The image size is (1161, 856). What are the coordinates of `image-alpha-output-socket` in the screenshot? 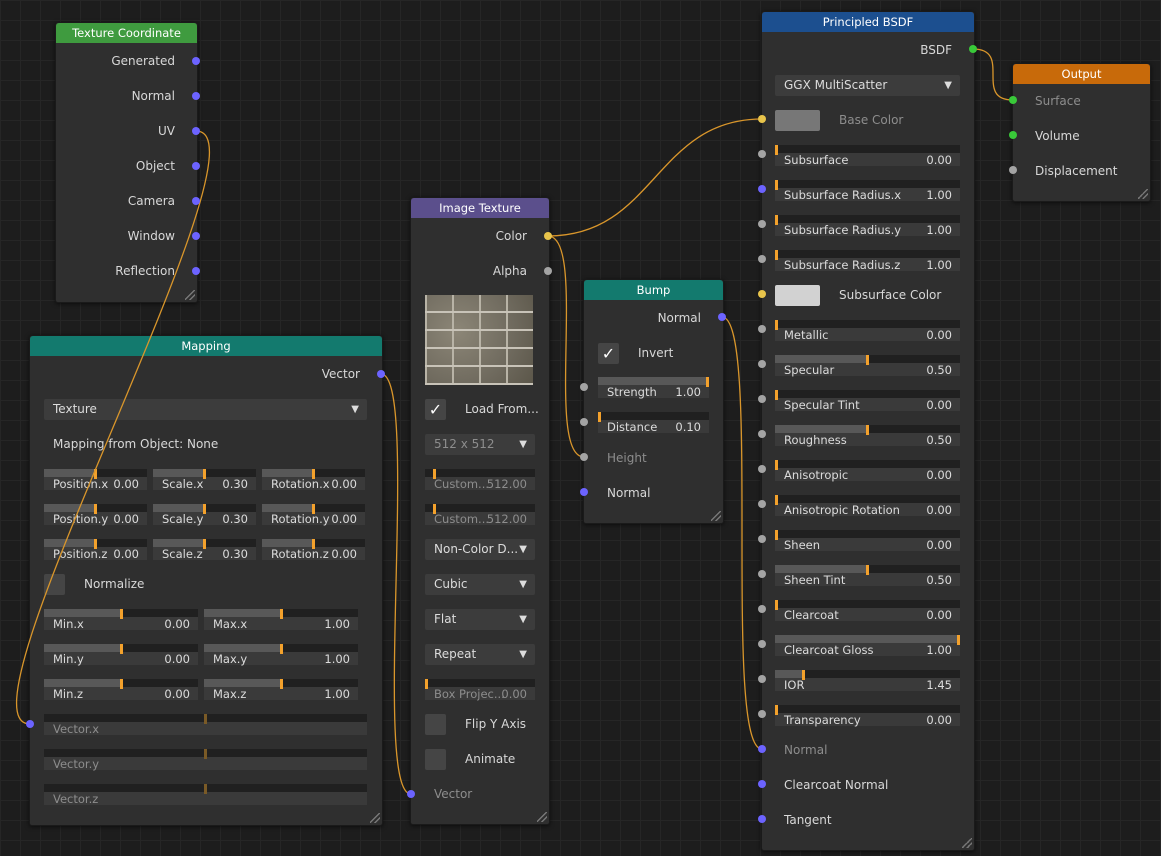 It's located at (548, 271).